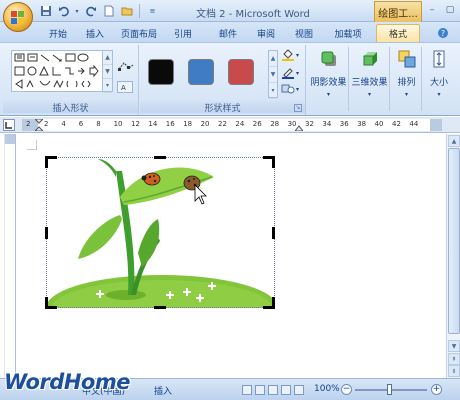 This screenshot has height=400, width=460. What do you see at coordinates (288, 55) in the screenshot?
I see `paint-bucket-icon` at bounding box center [288, 55].